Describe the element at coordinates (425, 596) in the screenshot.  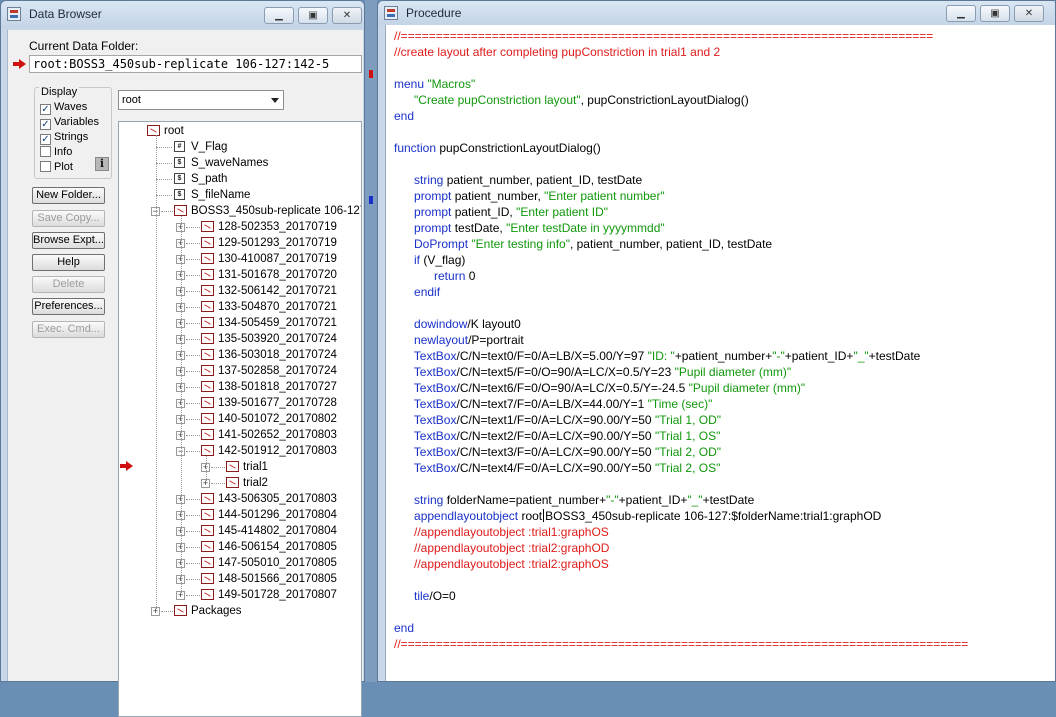
I see `code-line: tile/O=0` at that location.